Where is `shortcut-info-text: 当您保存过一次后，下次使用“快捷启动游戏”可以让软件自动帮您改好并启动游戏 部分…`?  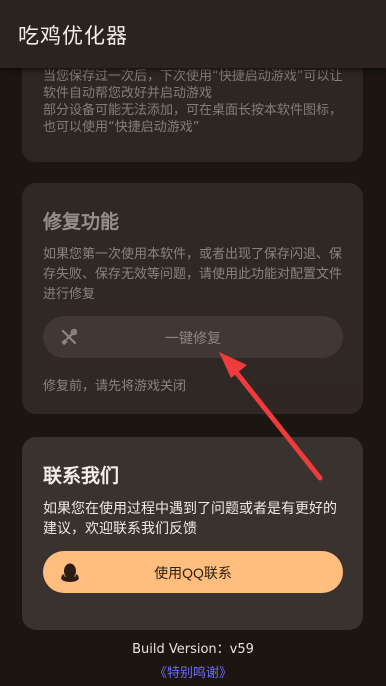
shortcut-info-text: 当您保存过一次后，下次使用“快捷启动游戏”可以让软件自动帮您改好并启动游戏 部分… is located at coordinates (193, 102).